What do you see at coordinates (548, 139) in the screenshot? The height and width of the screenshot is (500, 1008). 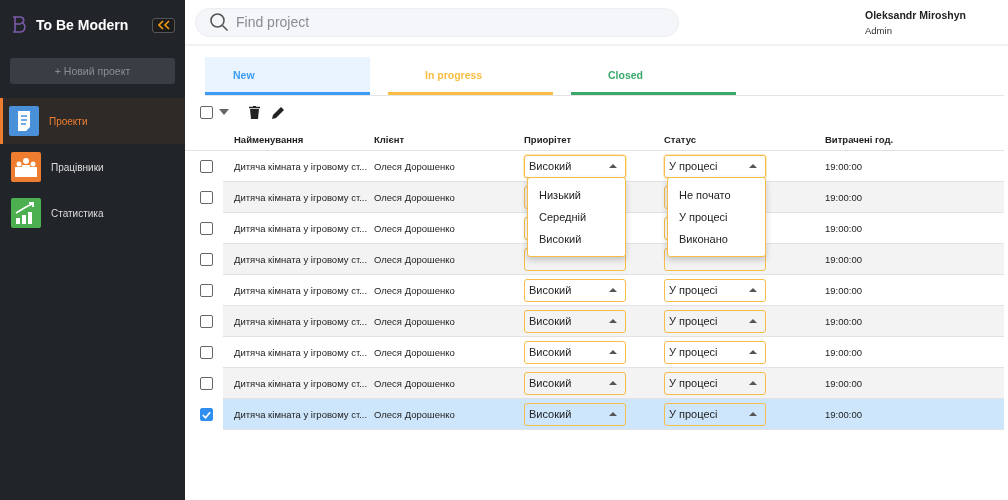 I see `column-header: Приорітет` at bounding box center [548, 139].